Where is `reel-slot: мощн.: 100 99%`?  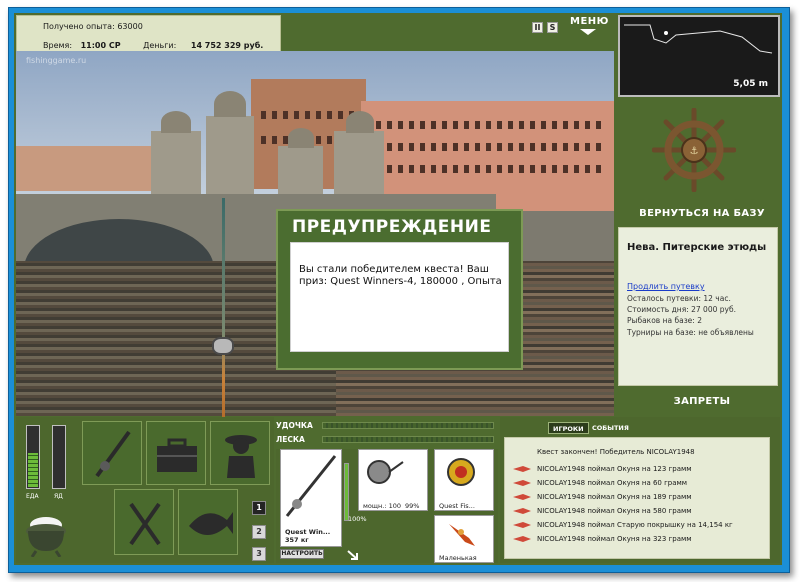 reel-slot: мощн.: 100 99% is located at coordinates (393, 480).